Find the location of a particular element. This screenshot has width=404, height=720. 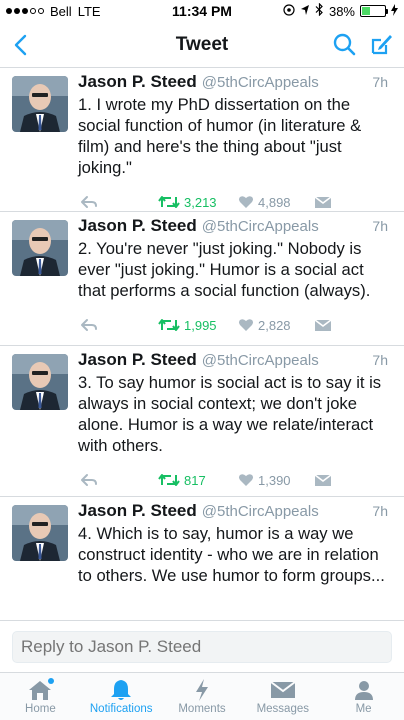

tweet-actions: 817 1,390 is located at coordinates (233, 480).